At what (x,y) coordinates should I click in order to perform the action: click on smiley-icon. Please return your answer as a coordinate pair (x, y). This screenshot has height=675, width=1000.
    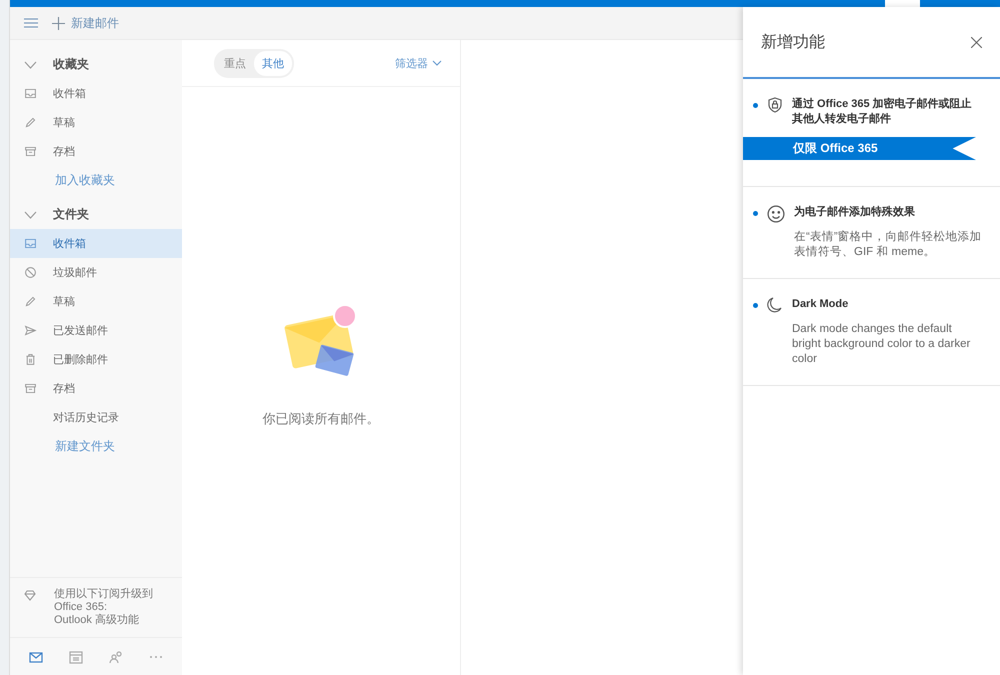
    Looking at the image, I should click on (776, 214).